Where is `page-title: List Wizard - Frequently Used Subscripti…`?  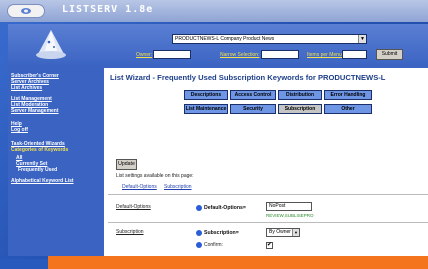
page-title: List Wizard - Frequently Used Subscripti… is located at coordinates (248, 77).